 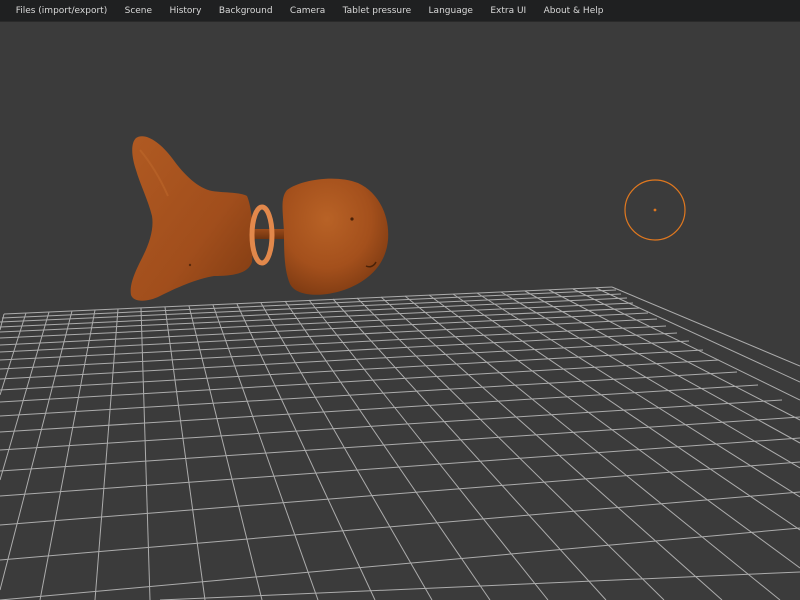 I want to click on menu-about-help: About & Help, so click(x=573, y=11).